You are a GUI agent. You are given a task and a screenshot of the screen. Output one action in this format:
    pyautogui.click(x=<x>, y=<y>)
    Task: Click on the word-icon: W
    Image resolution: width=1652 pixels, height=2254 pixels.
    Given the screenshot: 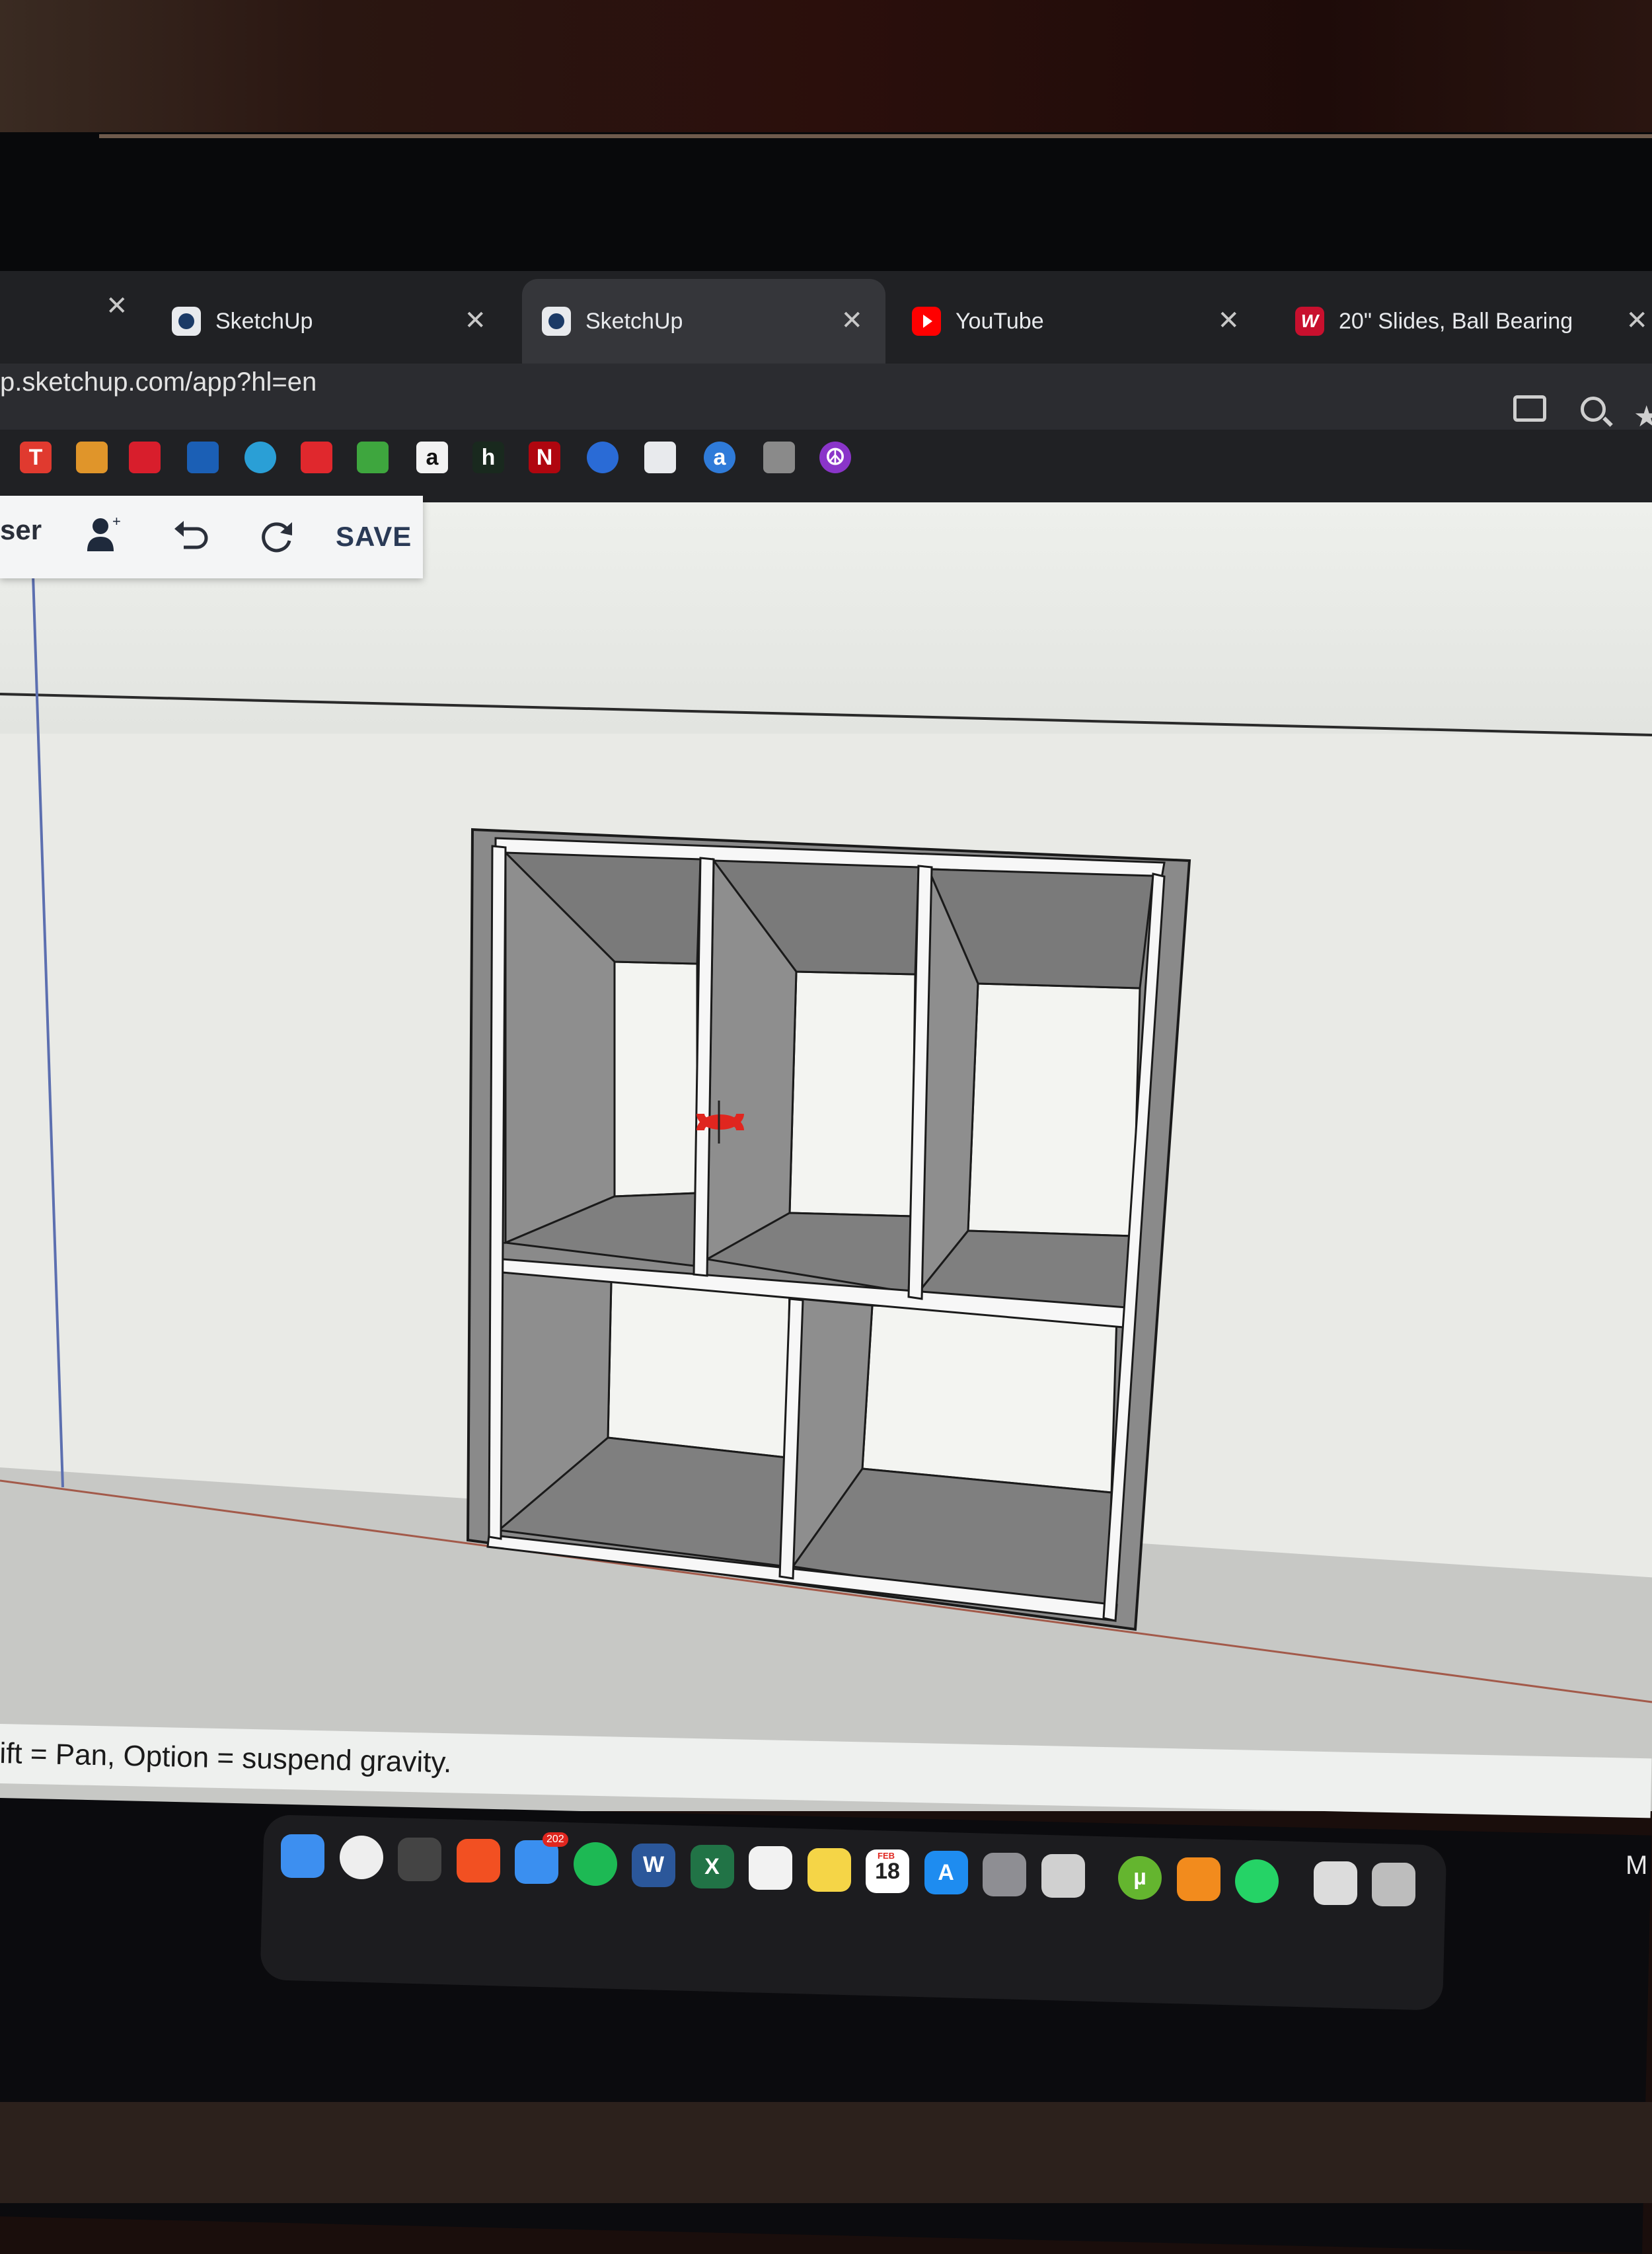 What is the action you would take?
    pyautogui.click(x=653, y=1865)
    